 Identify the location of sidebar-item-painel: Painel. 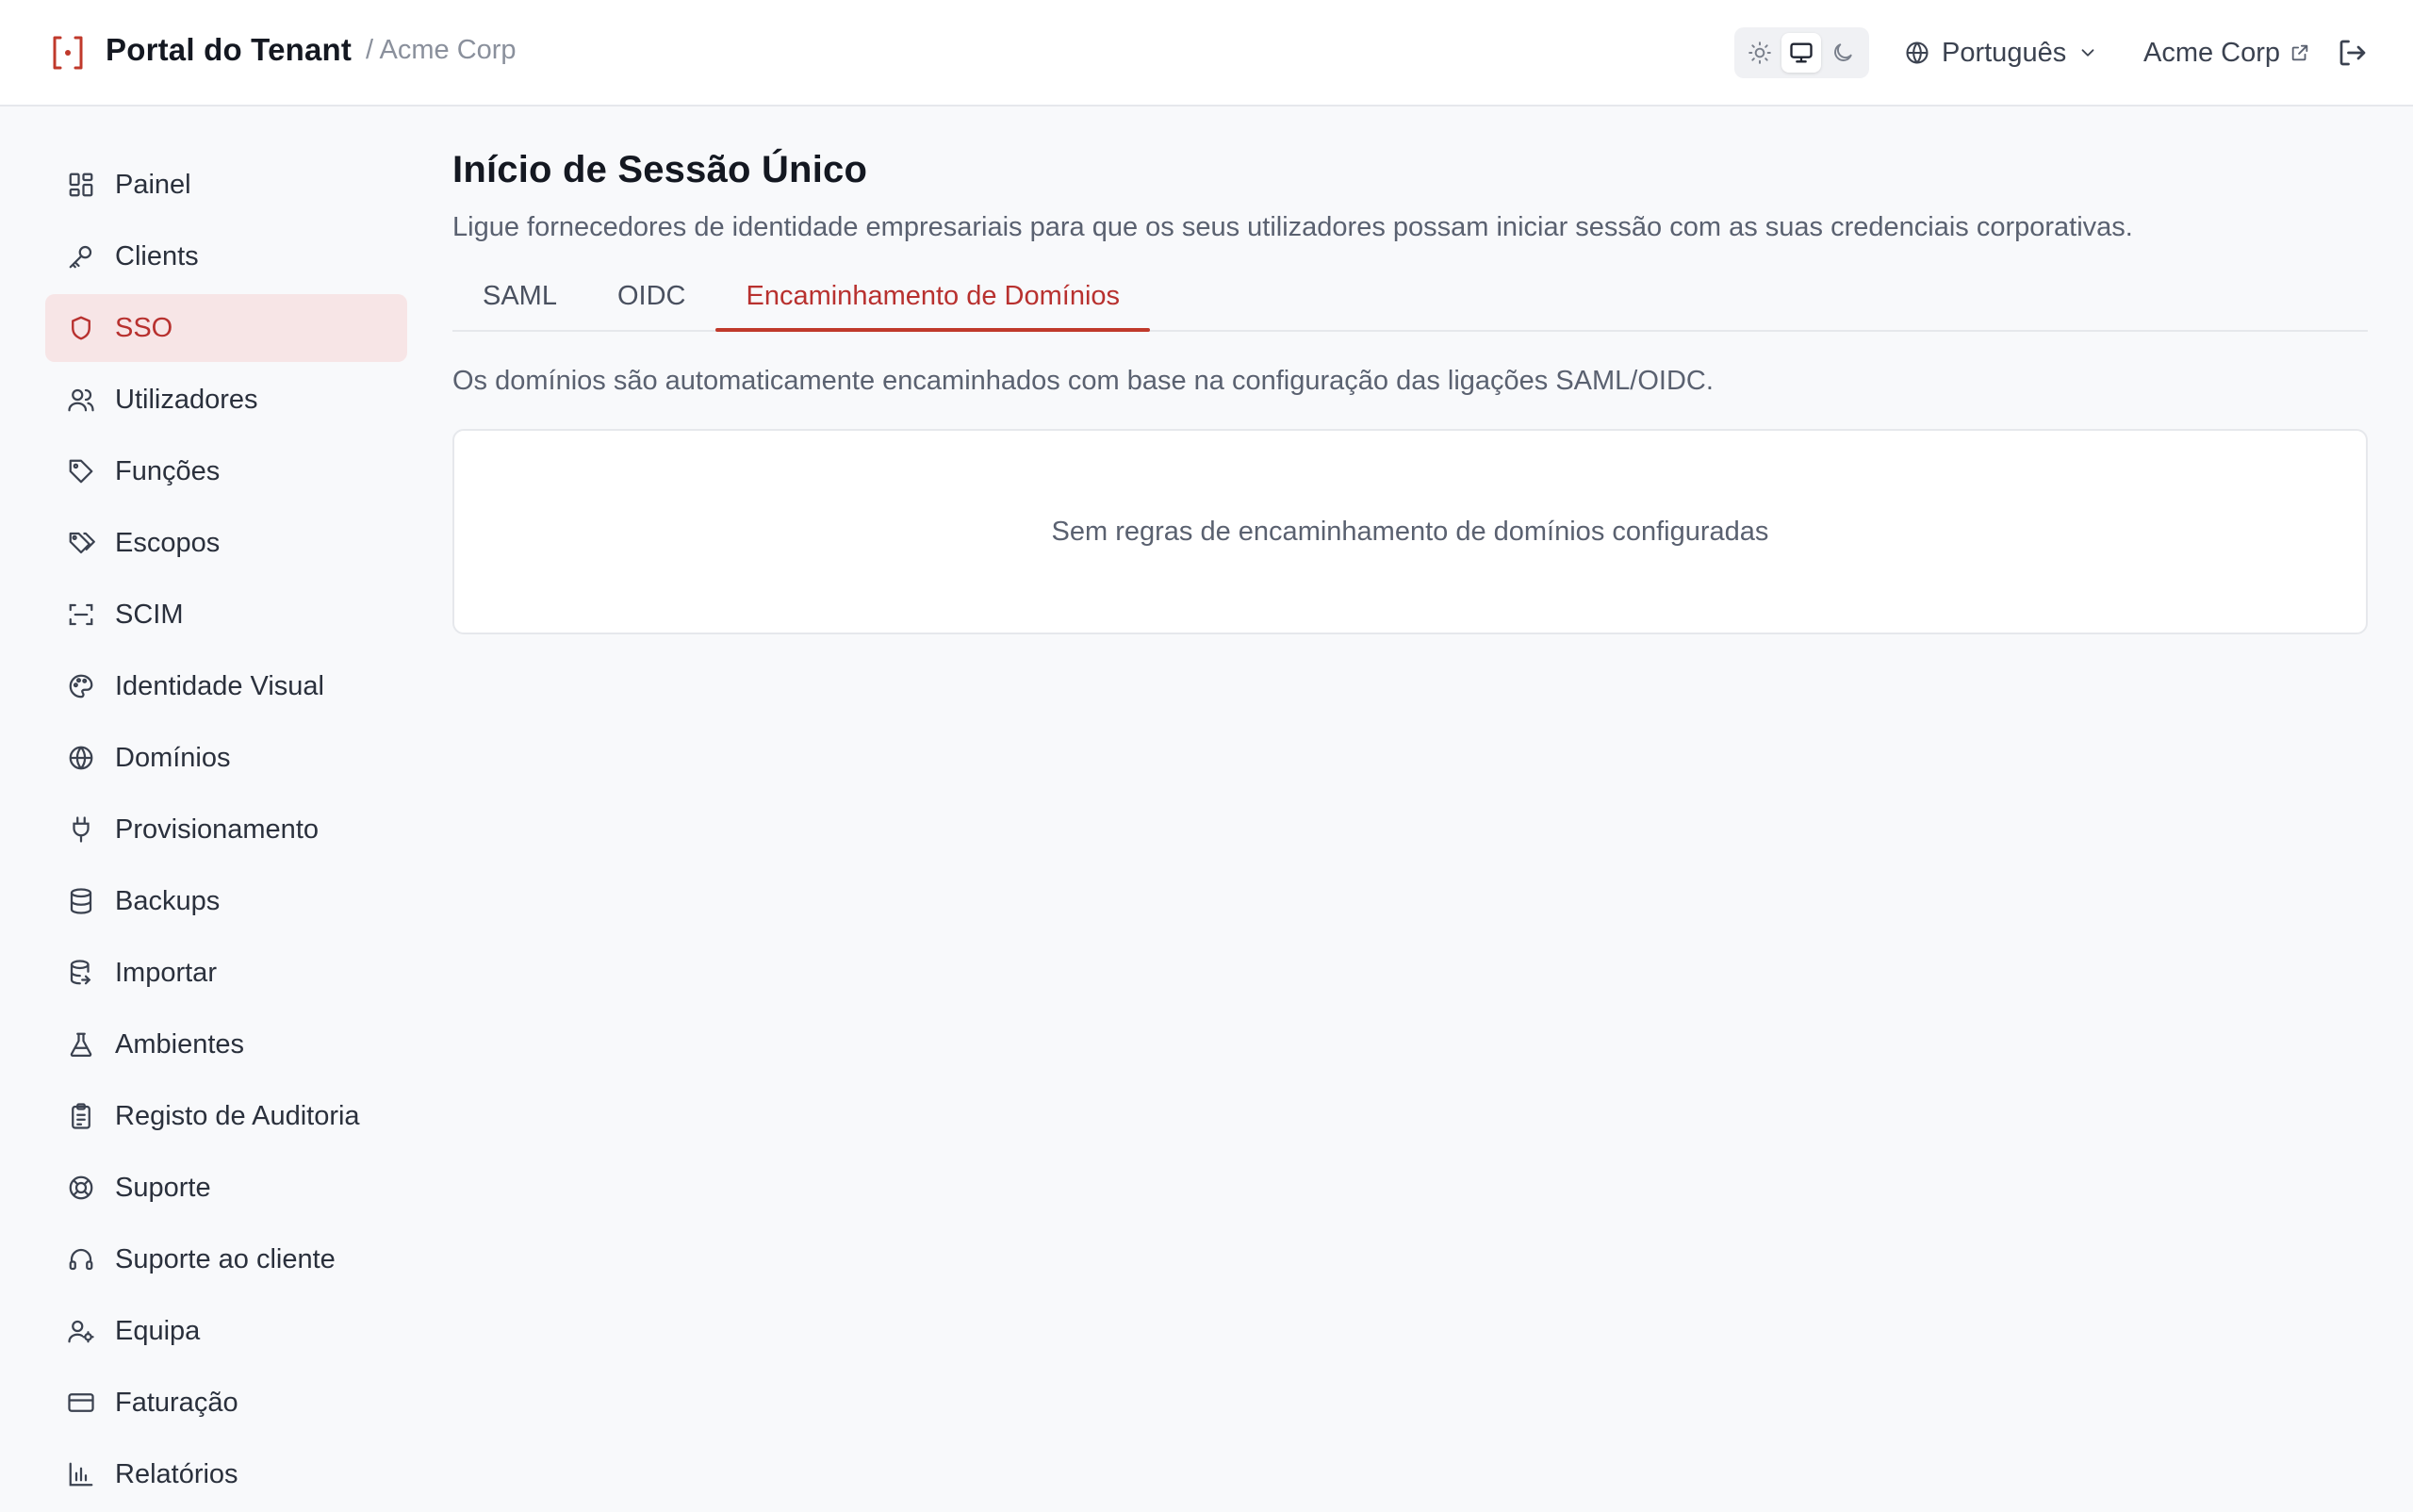
(226, 185).